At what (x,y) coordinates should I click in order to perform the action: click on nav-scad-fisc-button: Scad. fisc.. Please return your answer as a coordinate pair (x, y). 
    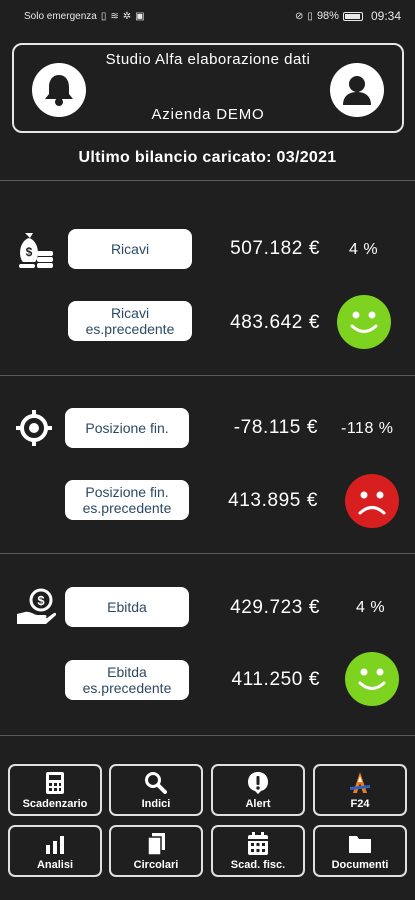
    Looking at the image, I should click on (258, 851).